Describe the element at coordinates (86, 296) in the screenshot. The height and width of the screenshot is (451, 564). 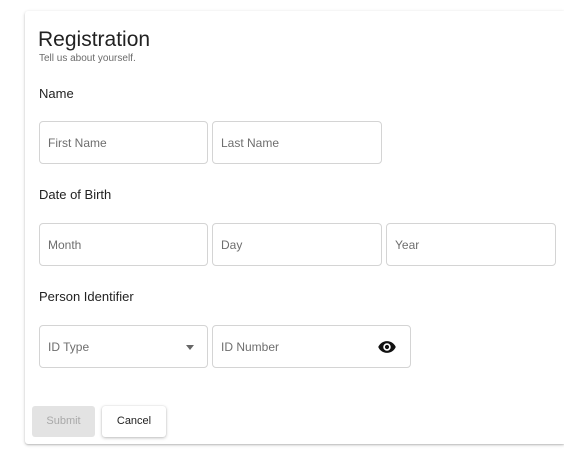
I see `identifier-section-label: Person Identifier` at that location.